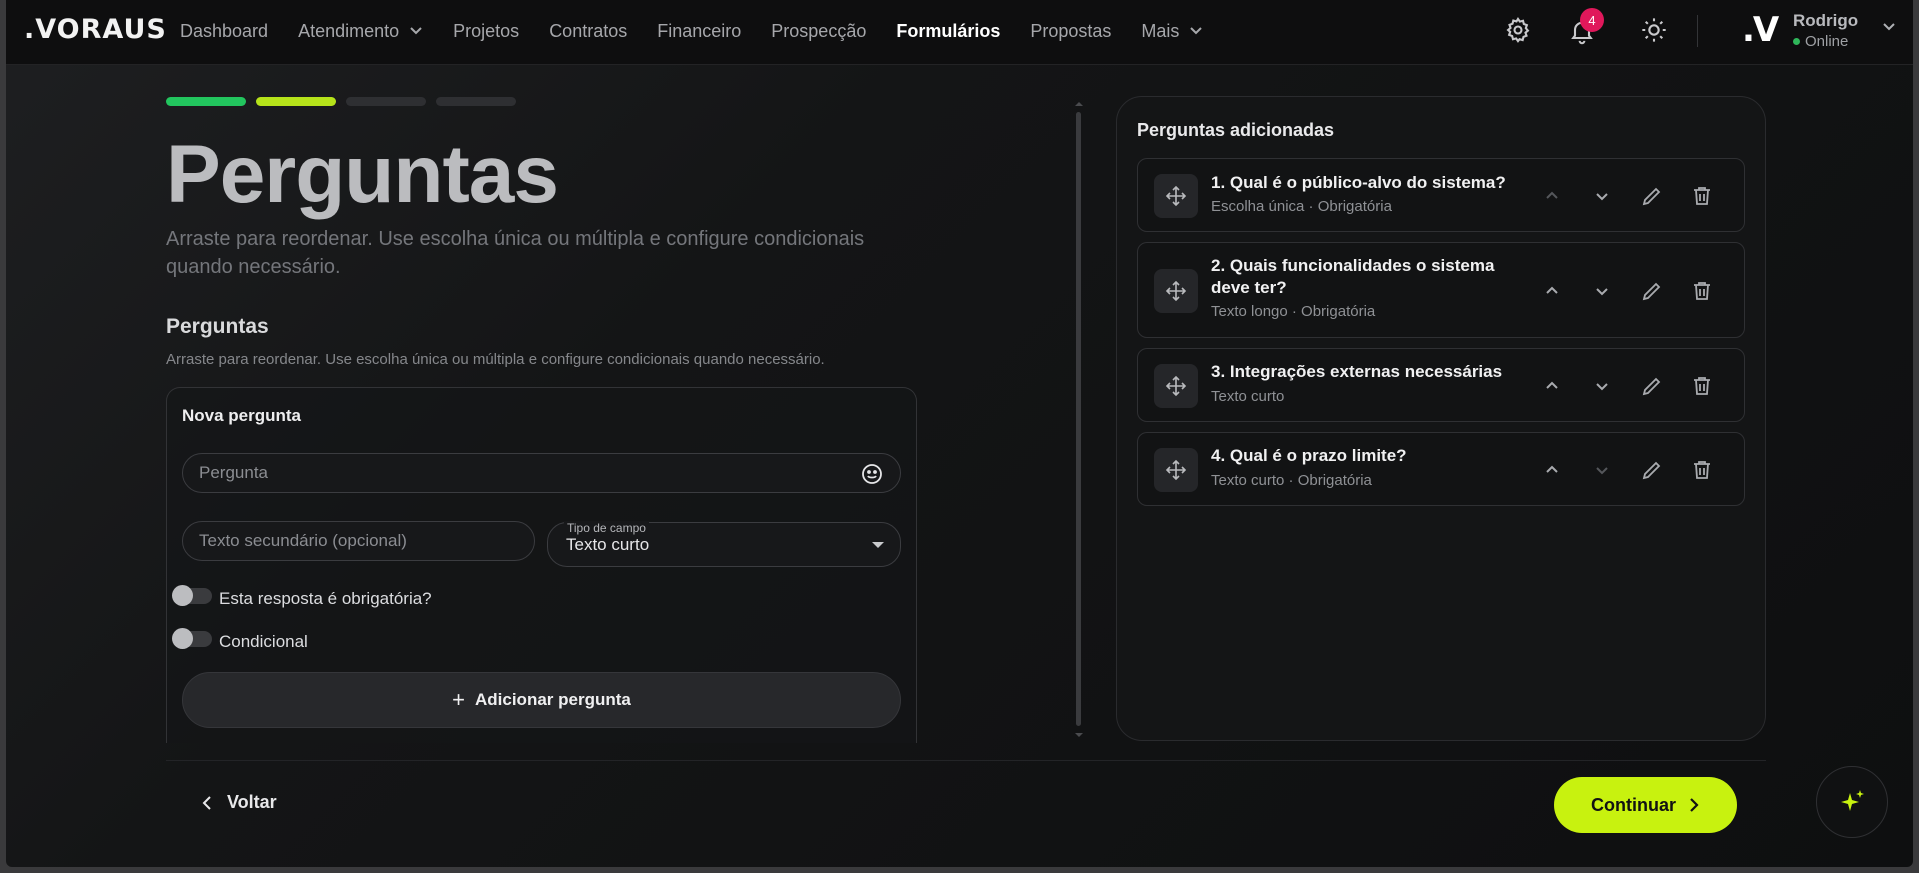 The height and width of the screenshot is (873, 1919). I want to click on question-meta: Texto longo · Obrigatória, so click(1293, 311).